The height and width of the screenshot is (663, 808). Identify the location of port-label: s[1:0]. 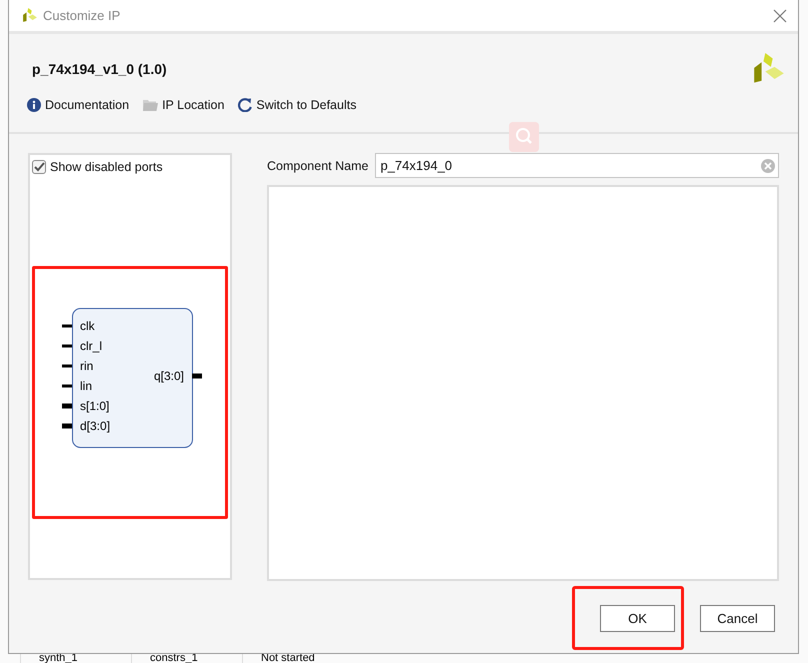
(95, 406).